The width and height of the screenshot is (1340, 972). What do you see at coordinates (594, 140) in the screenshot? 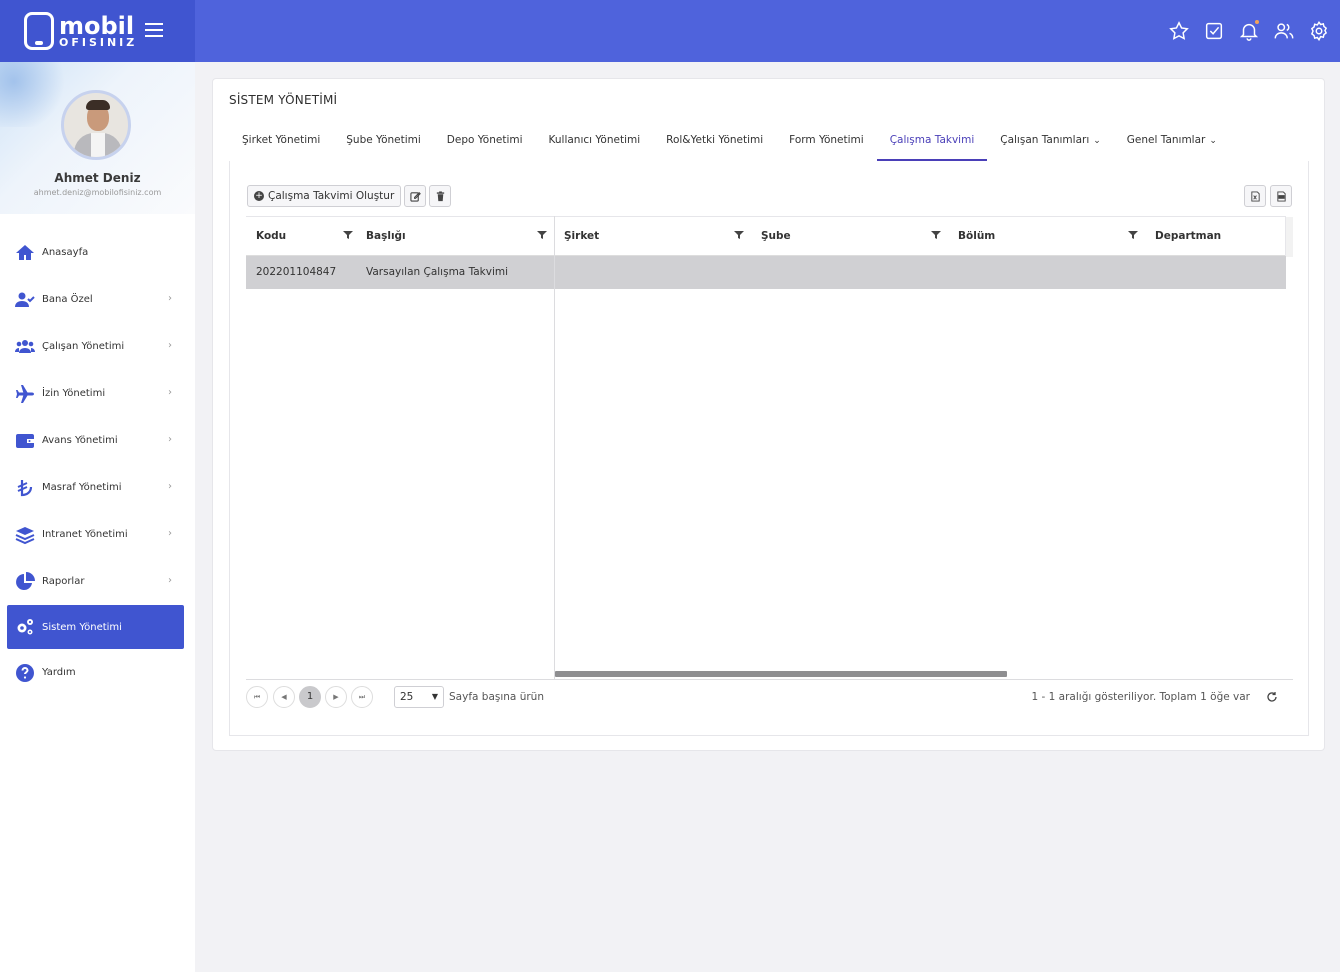
I see `tab-label: Kullanıcı Yönetimi` at bounding box center [594, 140].